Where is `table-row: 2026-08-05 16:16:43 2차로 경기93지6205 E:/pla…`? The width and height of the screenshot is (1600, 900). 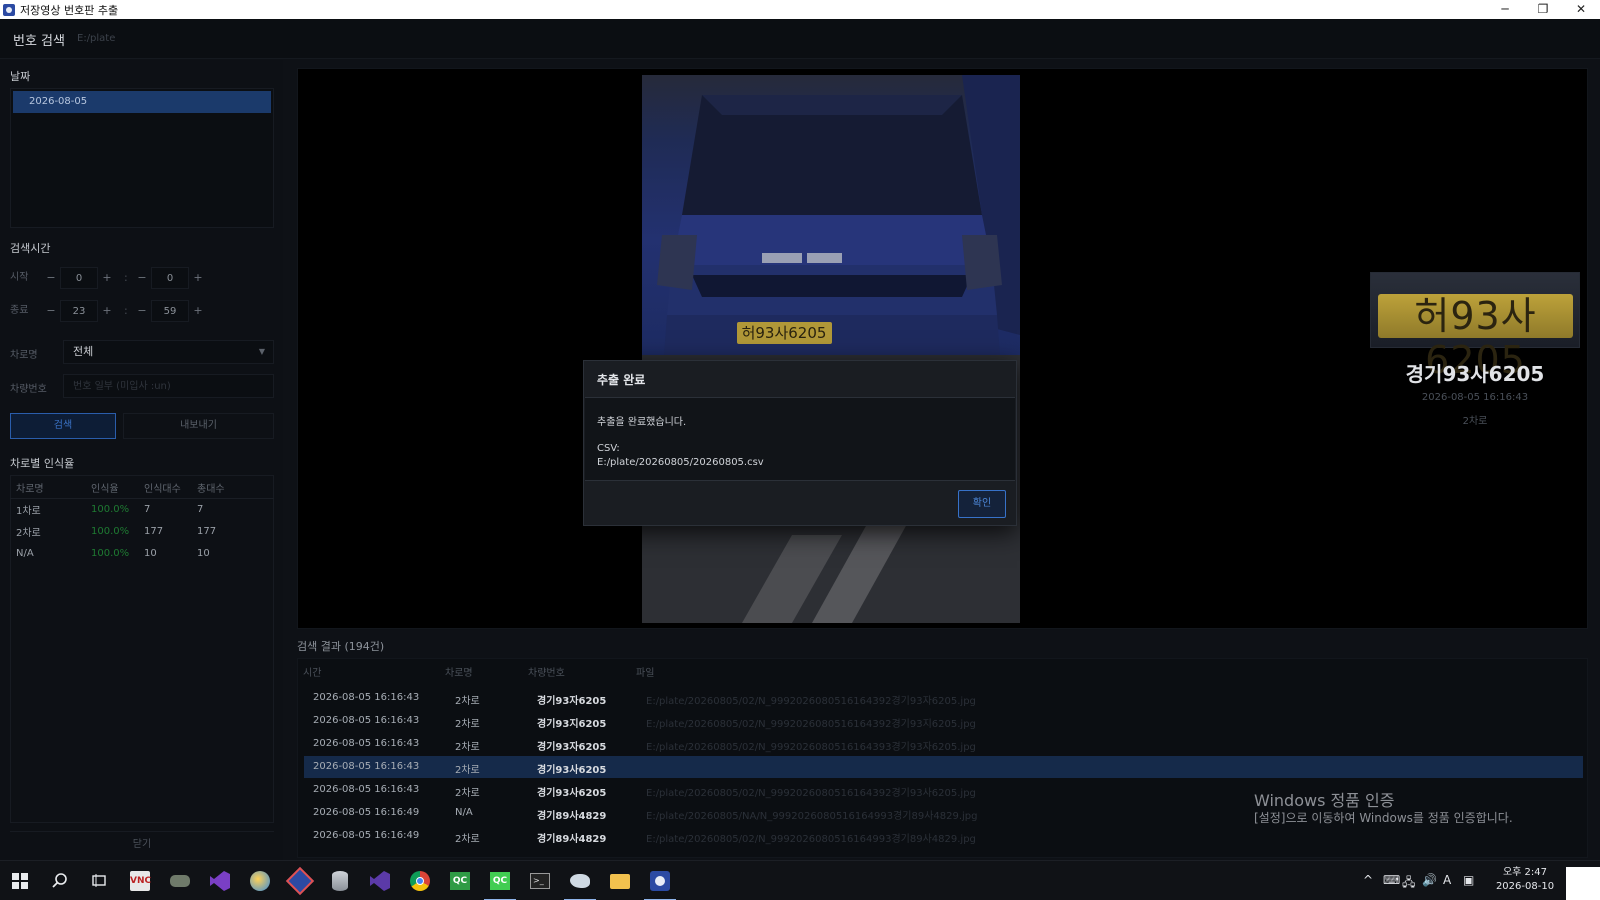 table-row: 2026-08-05 16:16:43 2차로 경기93지6205 E:/pla… is located at coordinates (943, 721).